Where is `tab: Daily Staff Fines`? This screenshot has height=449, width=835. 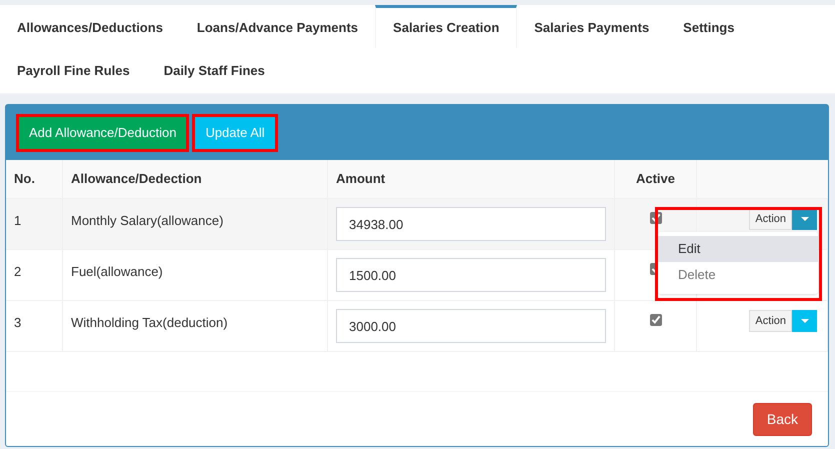
tab: Daily Staff Fines is located at coordinates (214, 69).